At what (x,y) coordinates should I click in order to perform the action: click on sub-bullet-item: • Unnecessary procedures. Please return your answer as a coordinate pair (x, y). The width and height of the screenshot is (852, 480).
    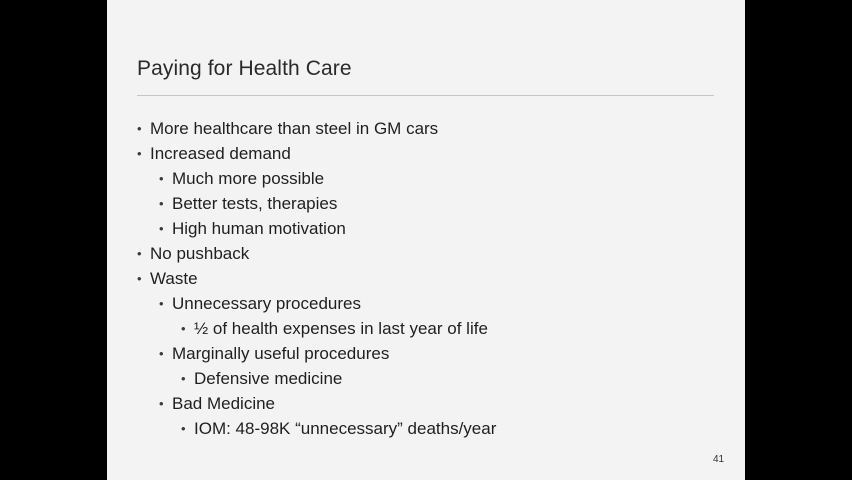
    Looking at the image, I should click on (417, 303).